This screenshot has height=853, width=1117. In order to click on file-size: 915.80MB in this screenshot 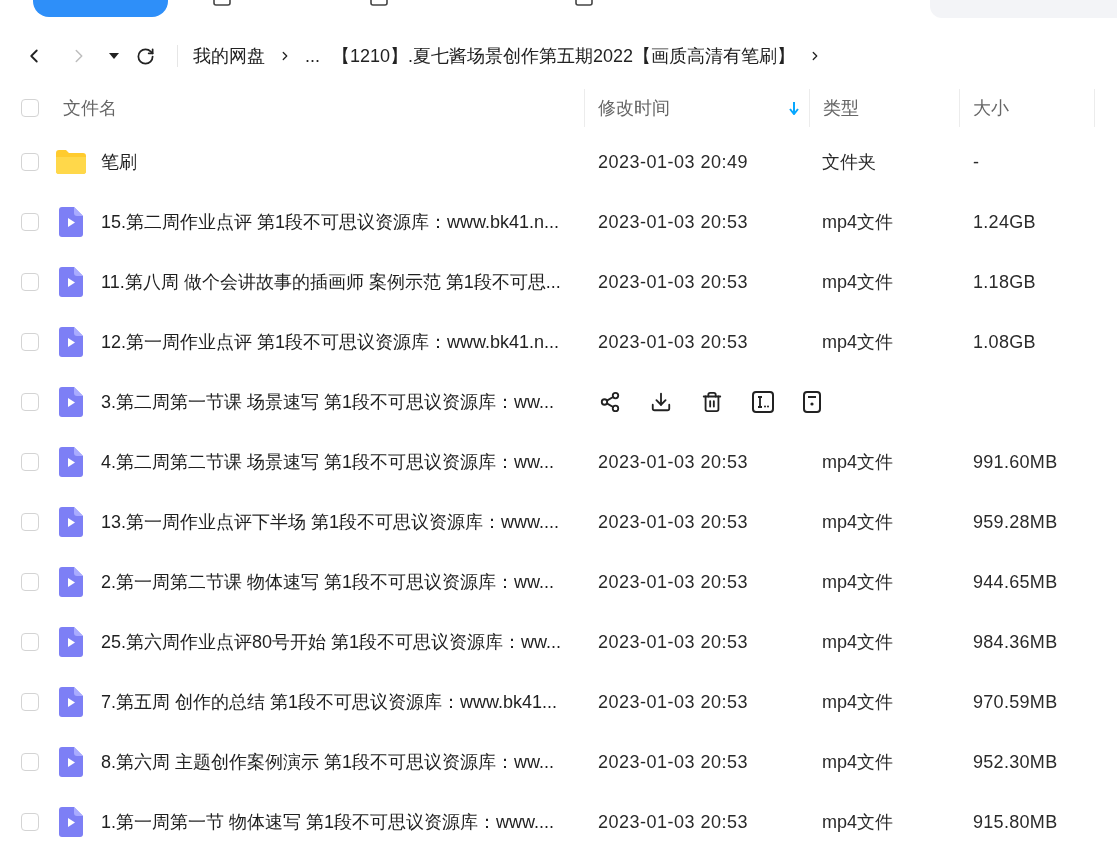, I will do `click(1015, 821)`.